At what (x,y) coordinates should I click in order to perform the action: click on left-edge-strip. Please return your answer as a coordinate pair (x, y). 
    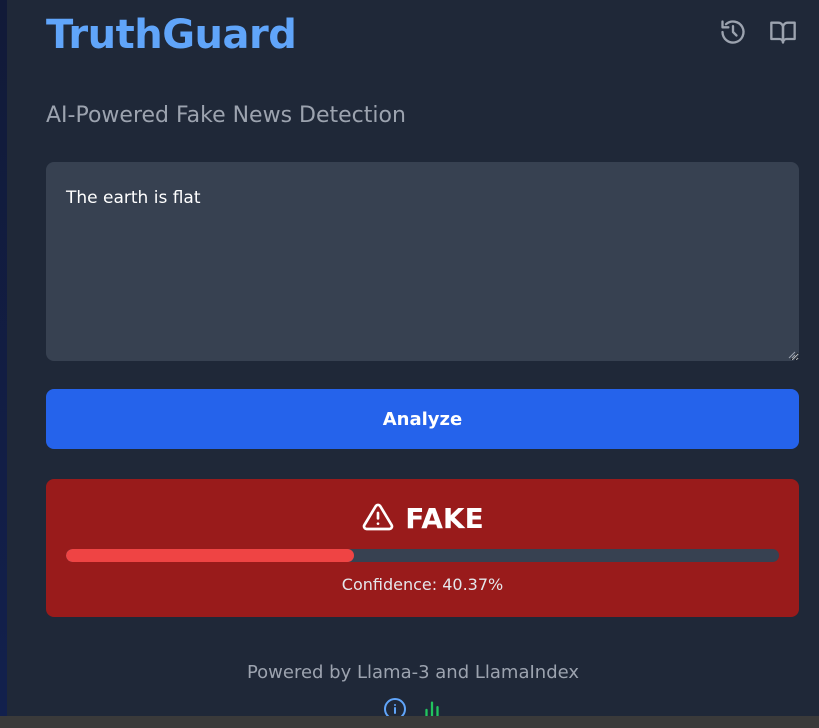
    Looking at the image, I should click on (3, 358).